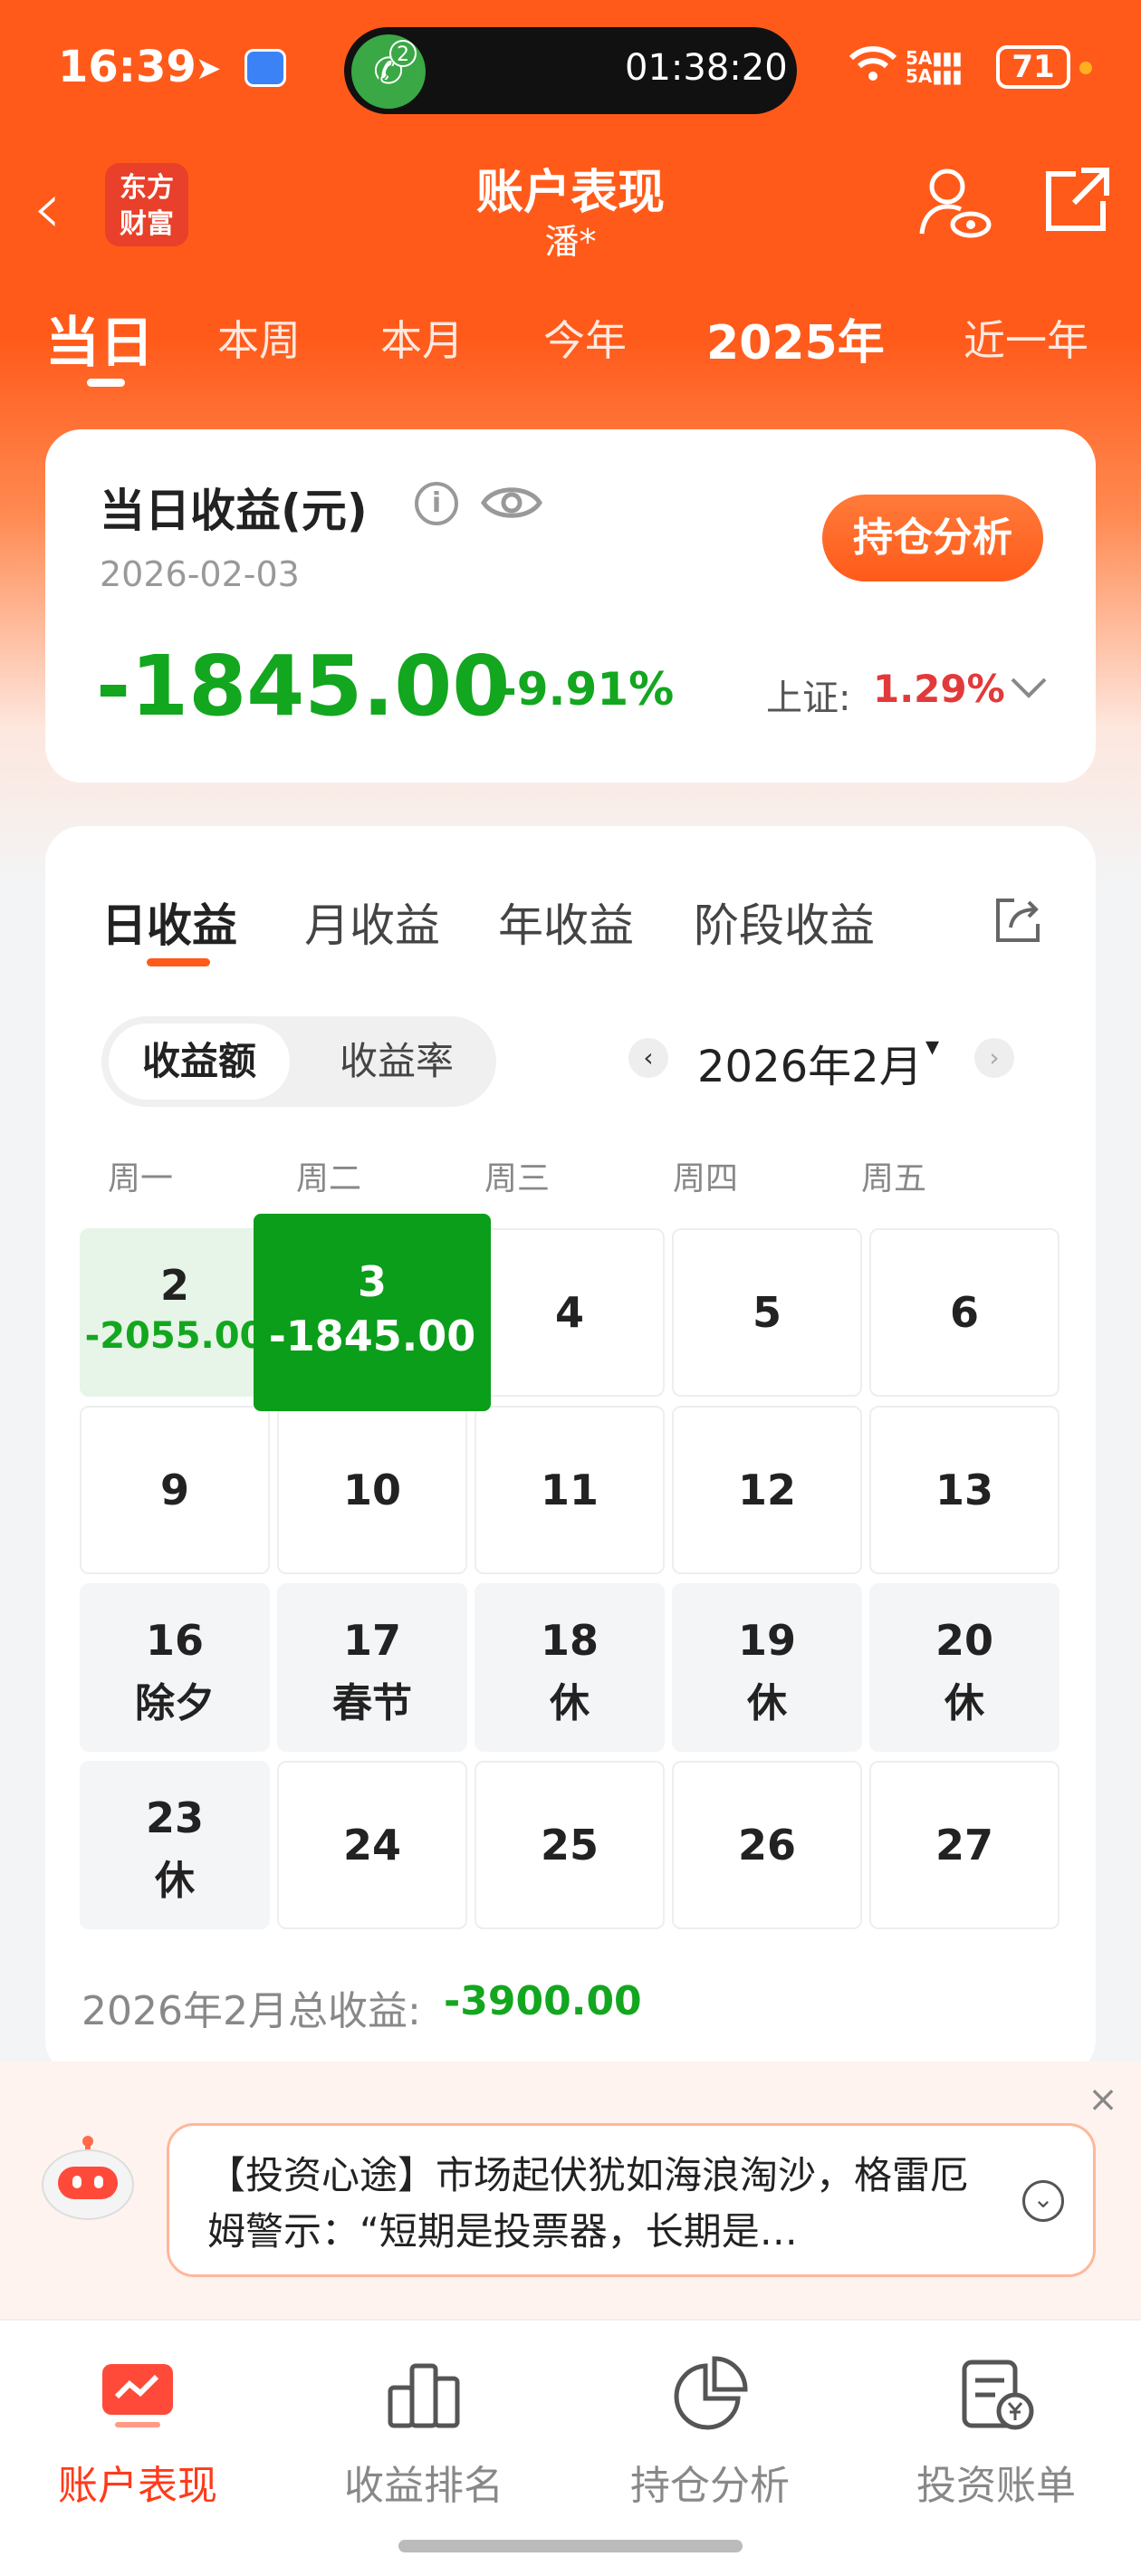  I want to click on call-timer: 01:38:20, so click(707, 68).